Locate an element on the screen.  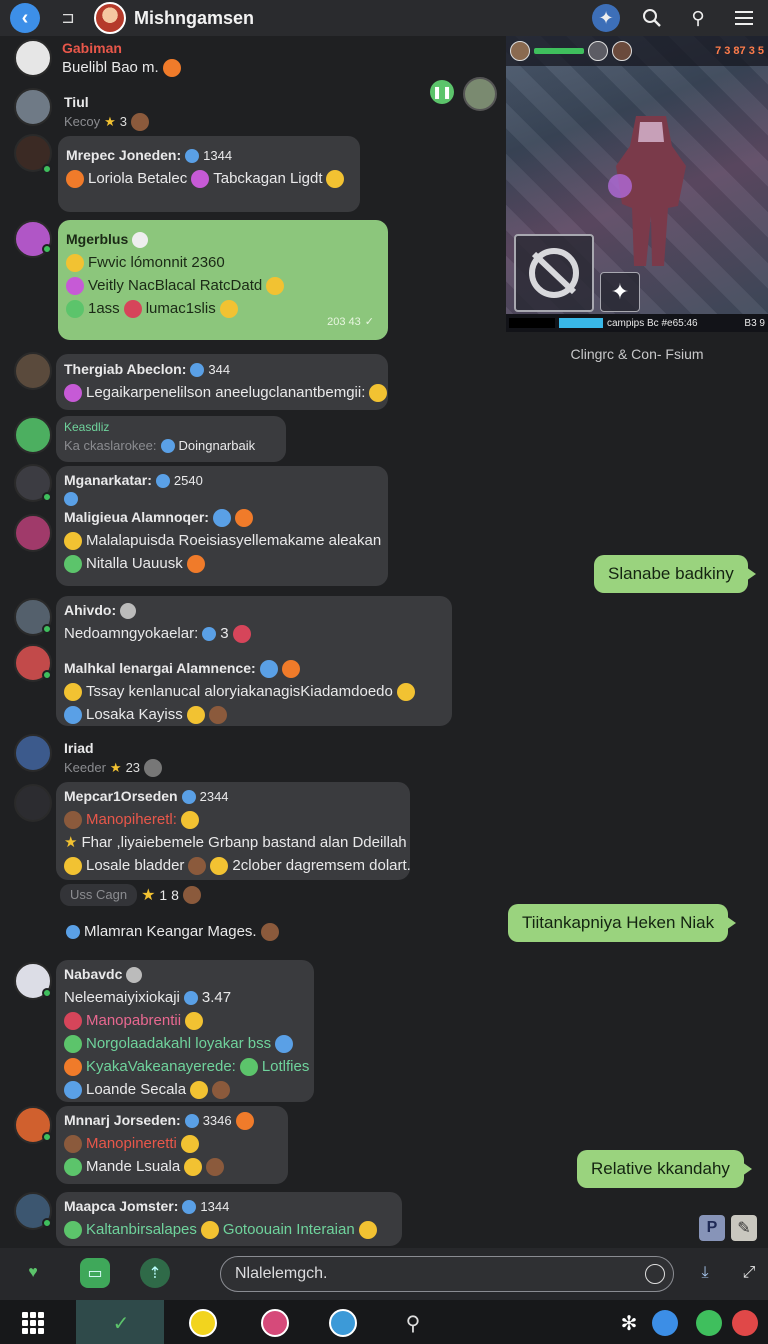
message-text: Manopiheretl: is located at coordinates (131, 819).